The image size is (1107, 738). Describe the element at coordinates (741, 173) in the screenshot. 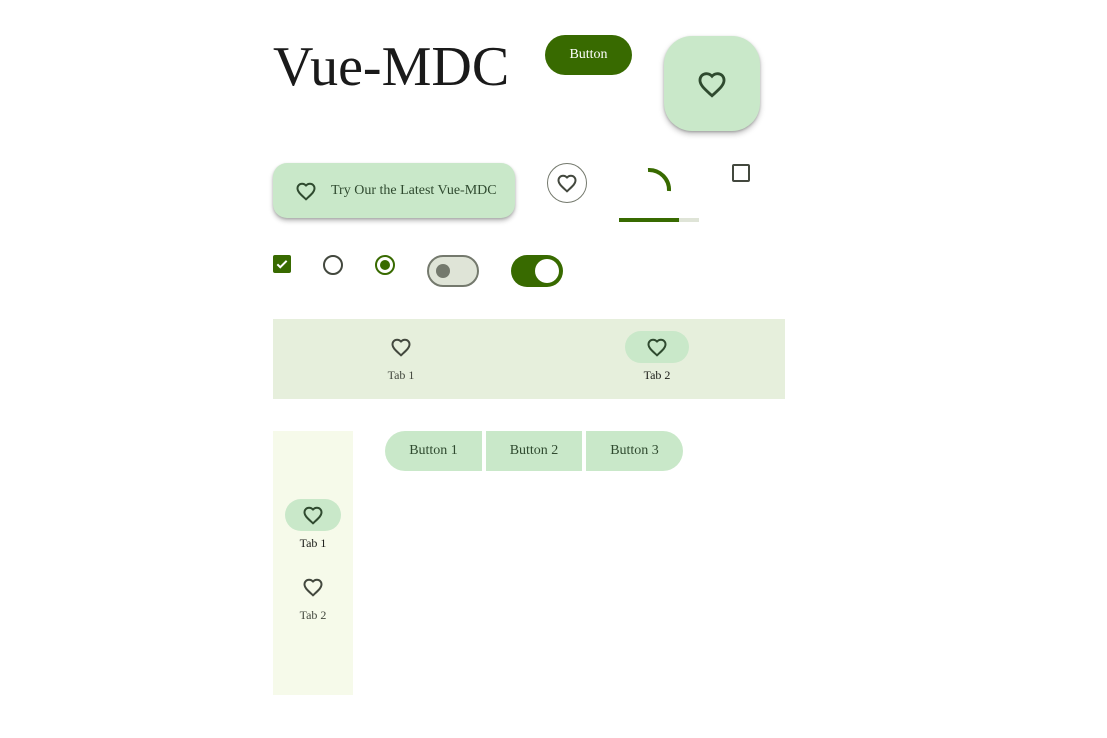

I see `checkbox-unchecked` at that location.